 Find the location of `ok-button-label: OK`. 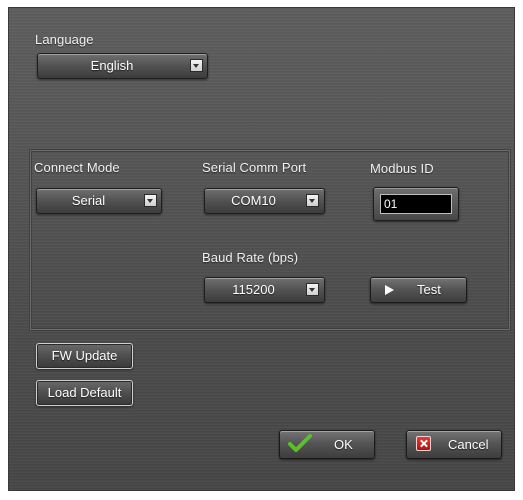

ok-button-label: OK is located at coordinates (343, 444).